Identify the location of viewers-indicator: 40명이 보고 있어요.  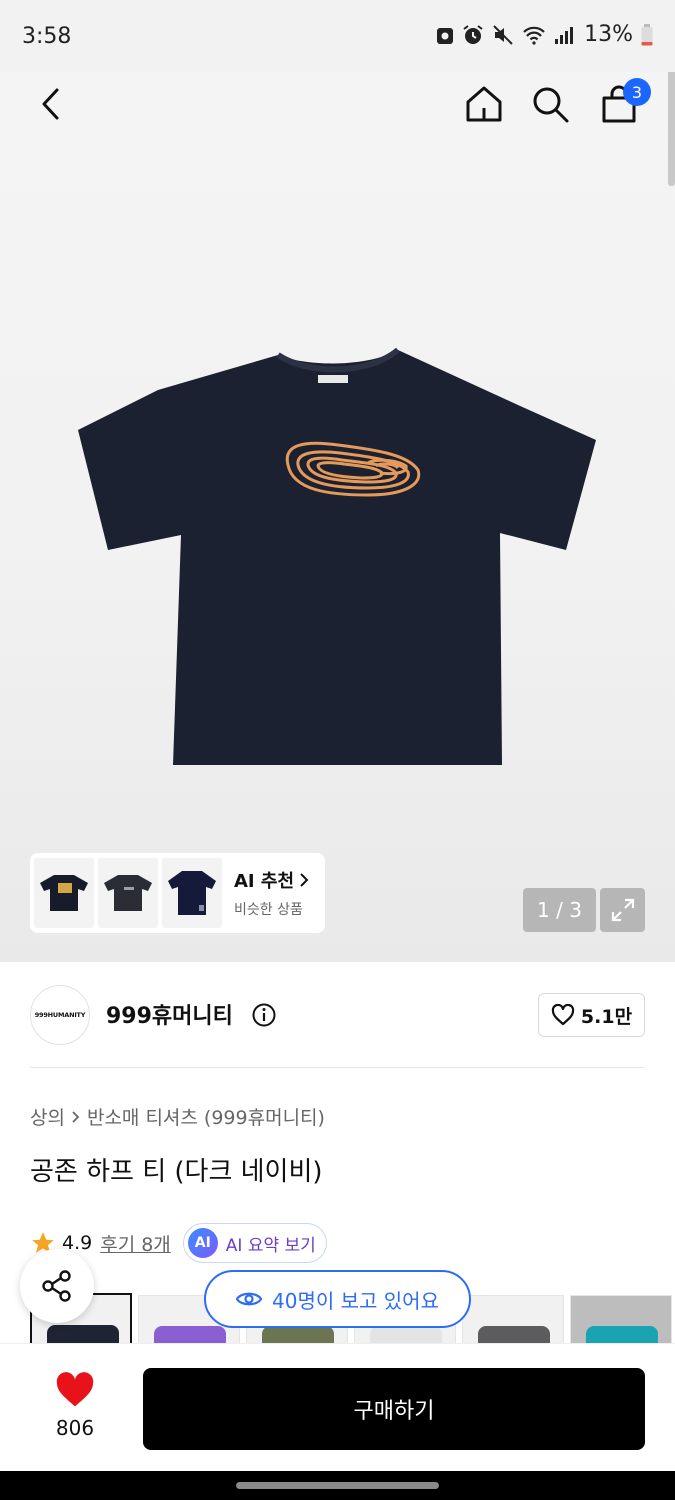
(337, 1299).